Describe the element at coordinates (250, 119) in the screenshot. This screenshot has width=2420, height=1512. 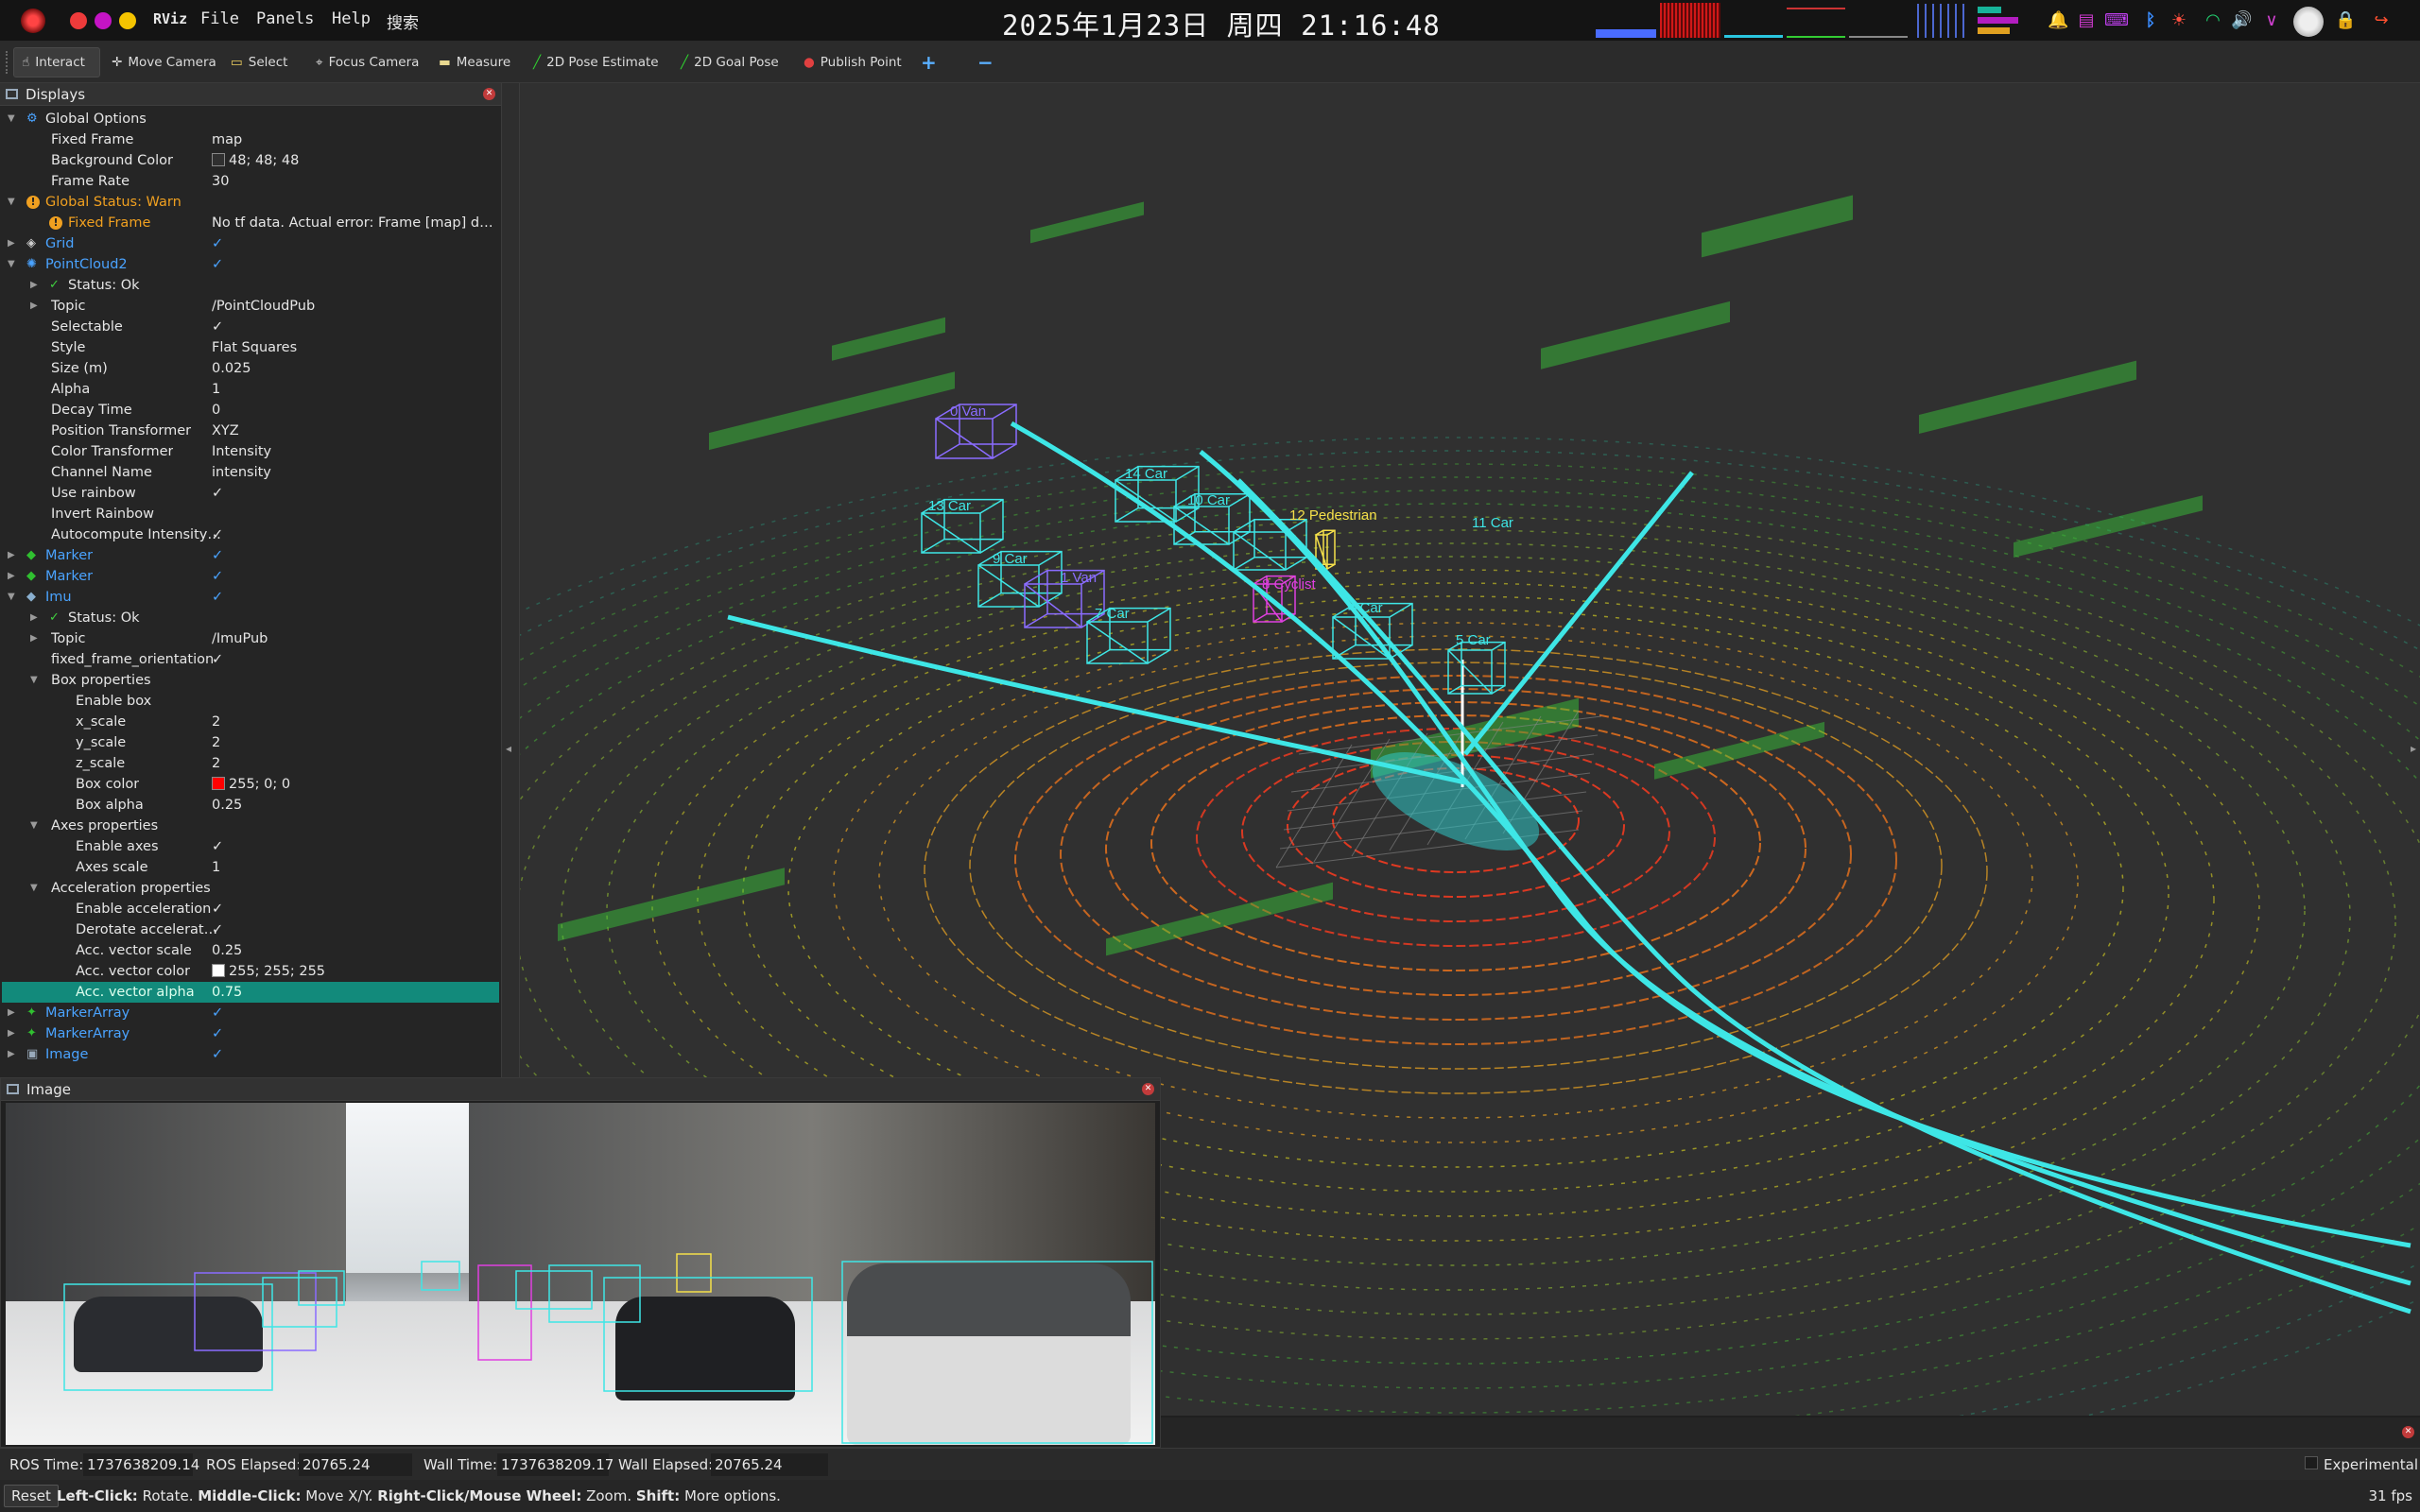
I see `display-row: ▼ ⚙ Global Options` at that location.